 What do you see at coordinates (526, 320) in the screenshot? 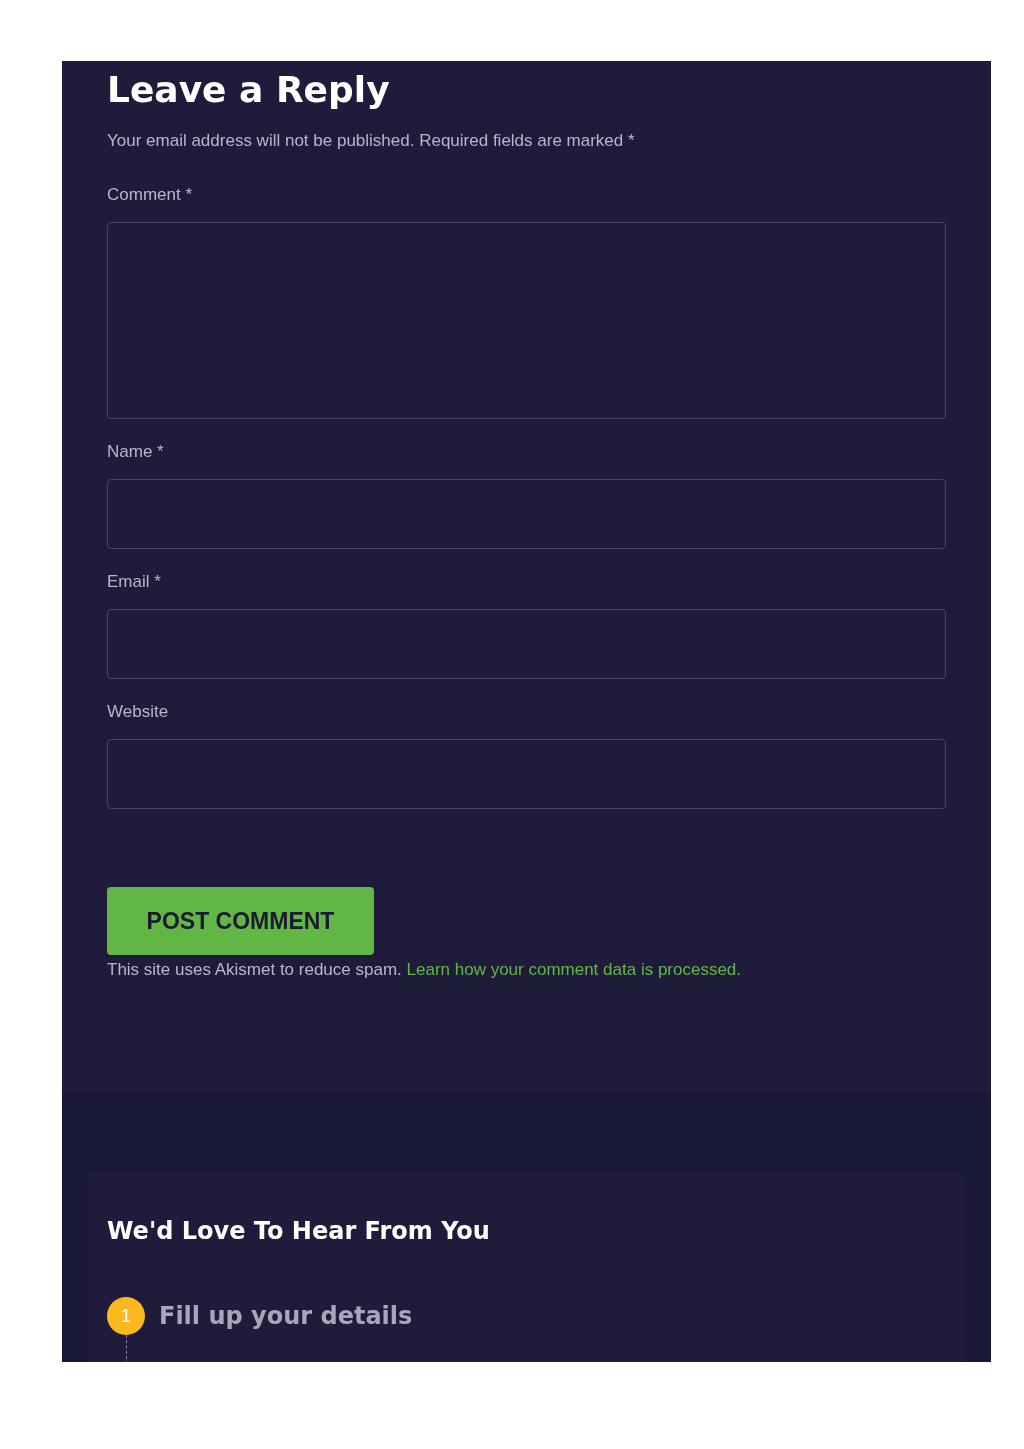
I see `comment-field` at bounding box center [526, 320].